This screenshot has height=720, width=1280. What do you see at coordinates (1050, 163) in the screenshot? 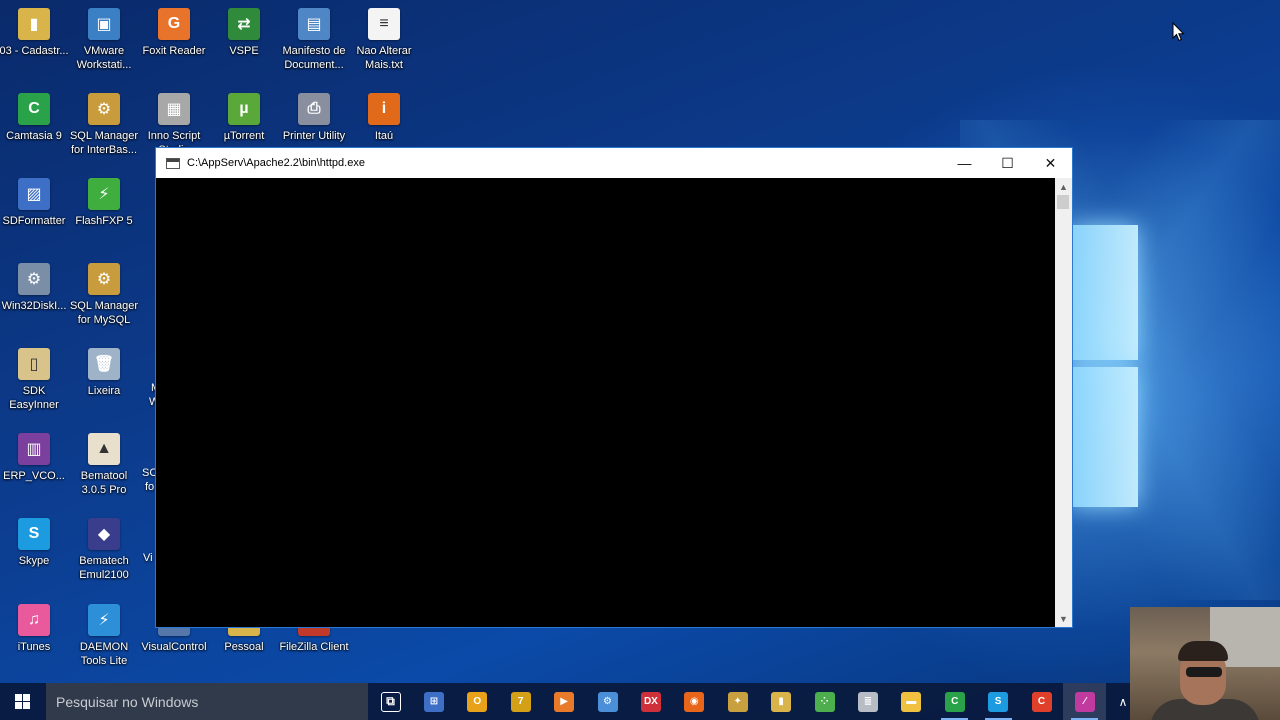
I see `close-button: ✕` at bounding box center [1050, 163].